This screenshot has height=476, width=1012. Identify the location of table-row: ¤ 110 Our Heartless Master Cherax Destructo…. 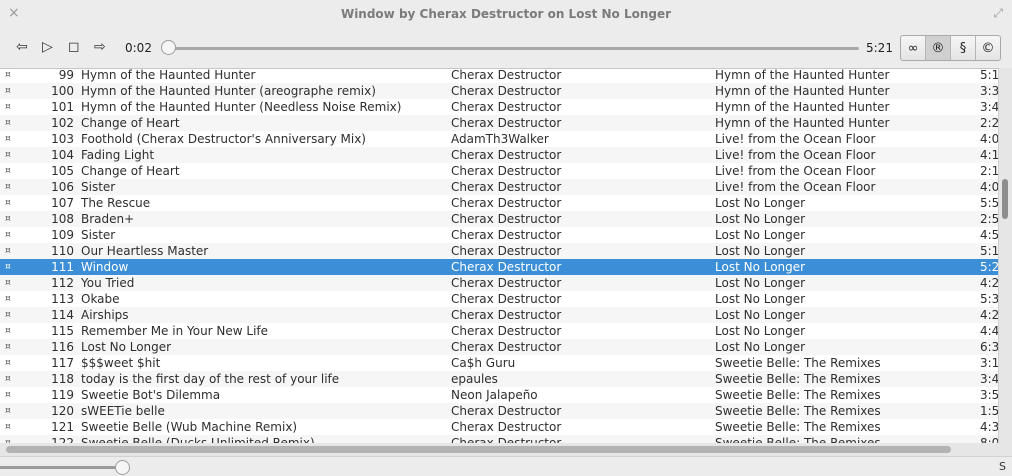
(499, 251).